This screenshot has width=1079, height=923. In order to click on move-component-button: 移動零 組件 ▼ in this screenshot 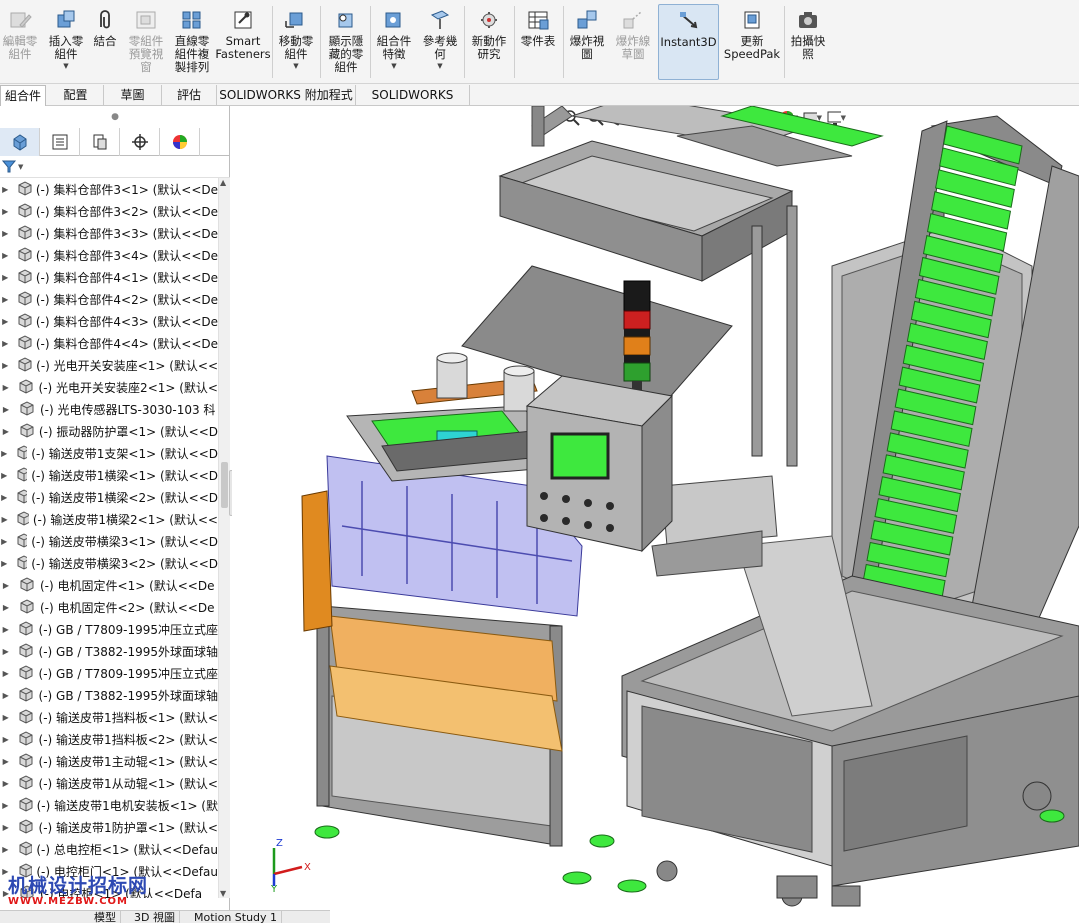, I will do `click(296, 42)`.